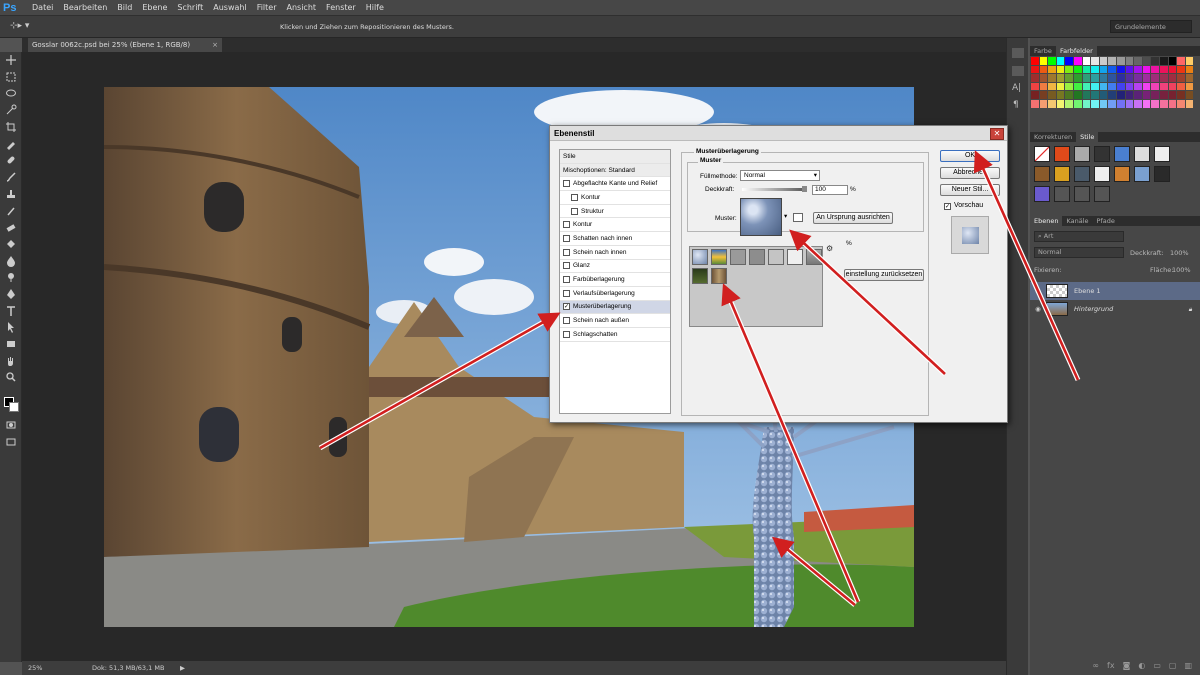 This screenshot has height=675, width=1200. What do you see at coordinates (1016, 105) in the screenshot?
I see `paragraph-panel-icon: ¶` at bounding box center [1016, 105].